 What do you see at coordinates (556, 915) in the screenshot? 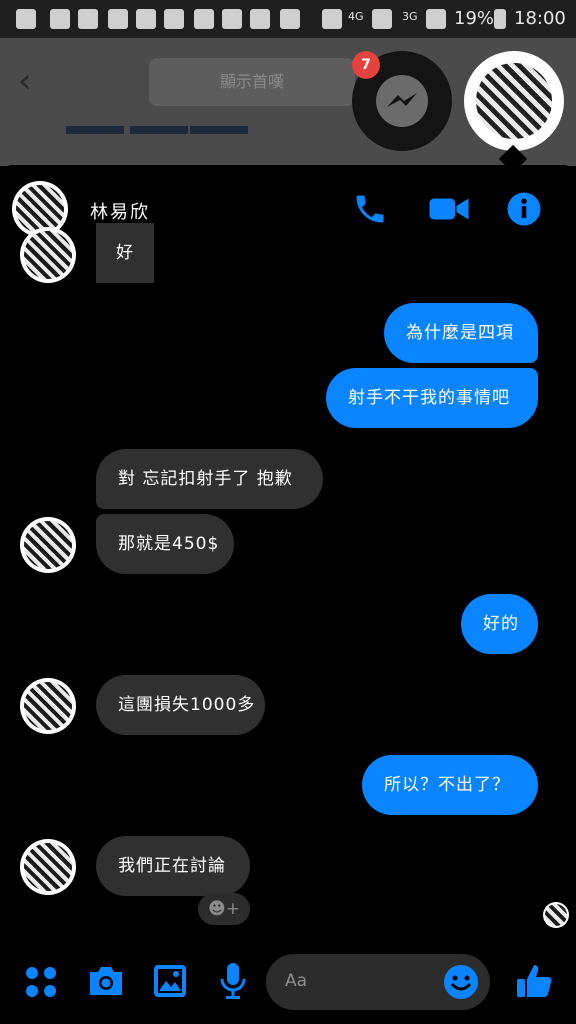
I see `seen-indicator-avatar` at bounding box center [556, 915].